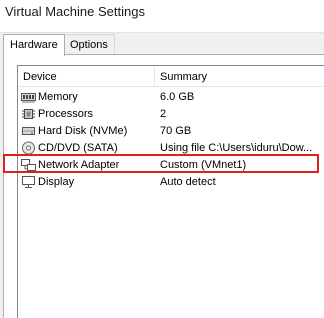  Describe the element at coordinates (28, 131) in the screenshot. I see `hard-disk-icon` at that location.